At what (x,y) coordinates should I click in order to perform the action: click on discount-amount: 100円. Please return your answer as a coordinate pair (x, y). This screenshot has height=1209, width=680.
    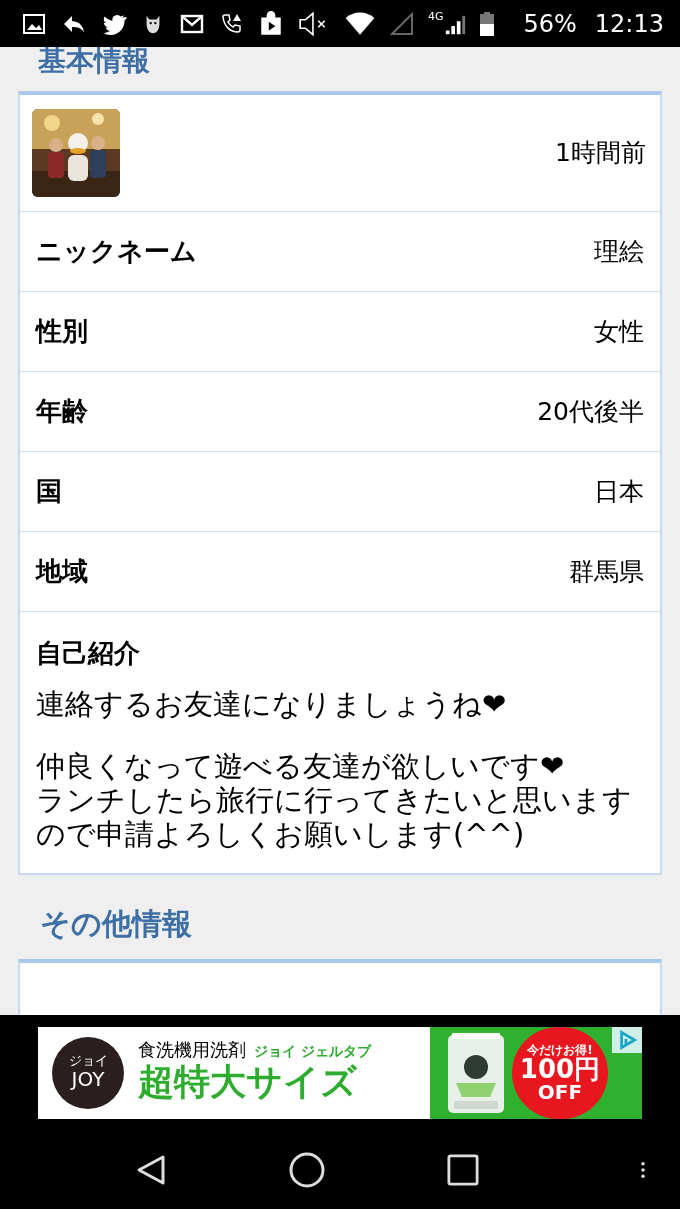
    Looking at the image, I should click on (560, 1068).